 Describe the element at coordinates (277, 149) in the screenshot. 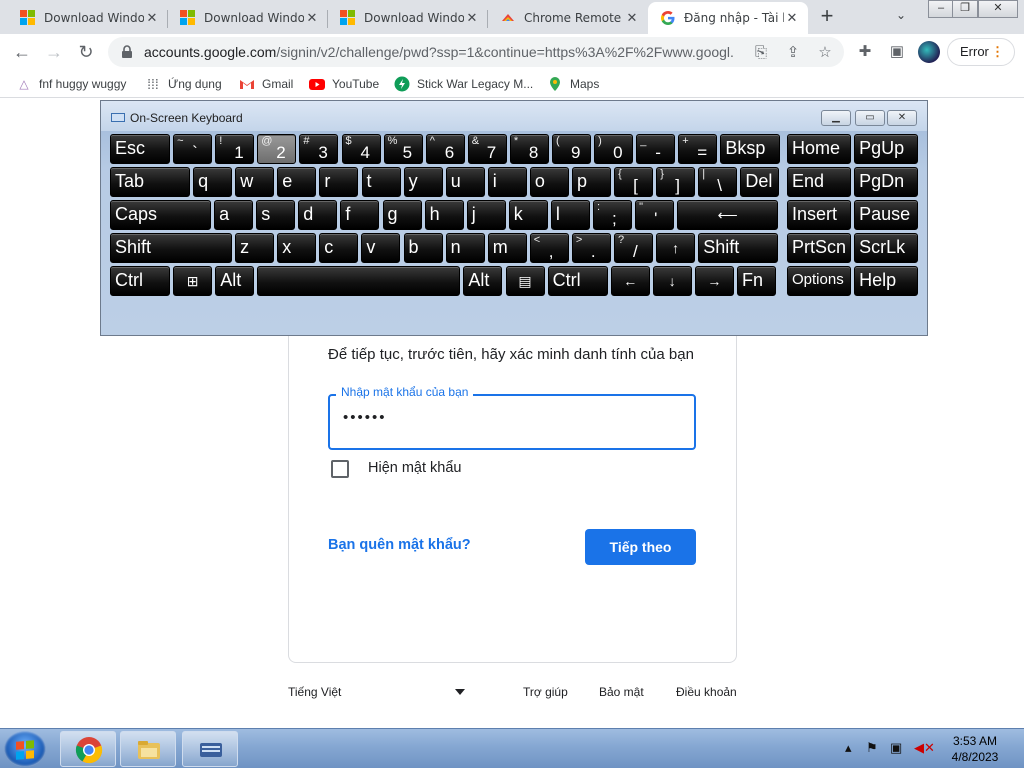

I see `key-2: @2` at that location.